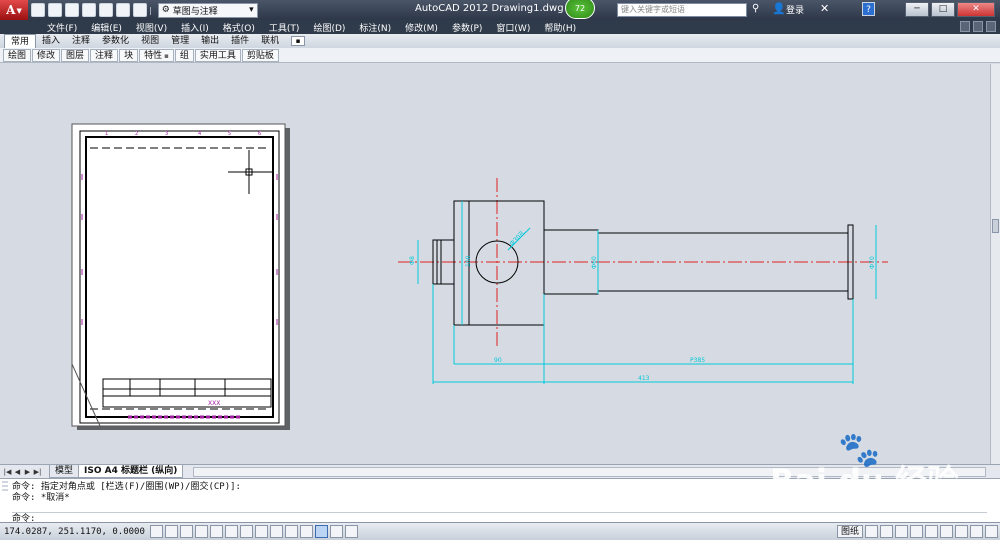 Image resolution: width=1000 pixels, height=540 pixels. What do you see at coordinates (589, 471) in the screenshot?
I see `horizontal-scrollbar` at bounding box center [589, 471].